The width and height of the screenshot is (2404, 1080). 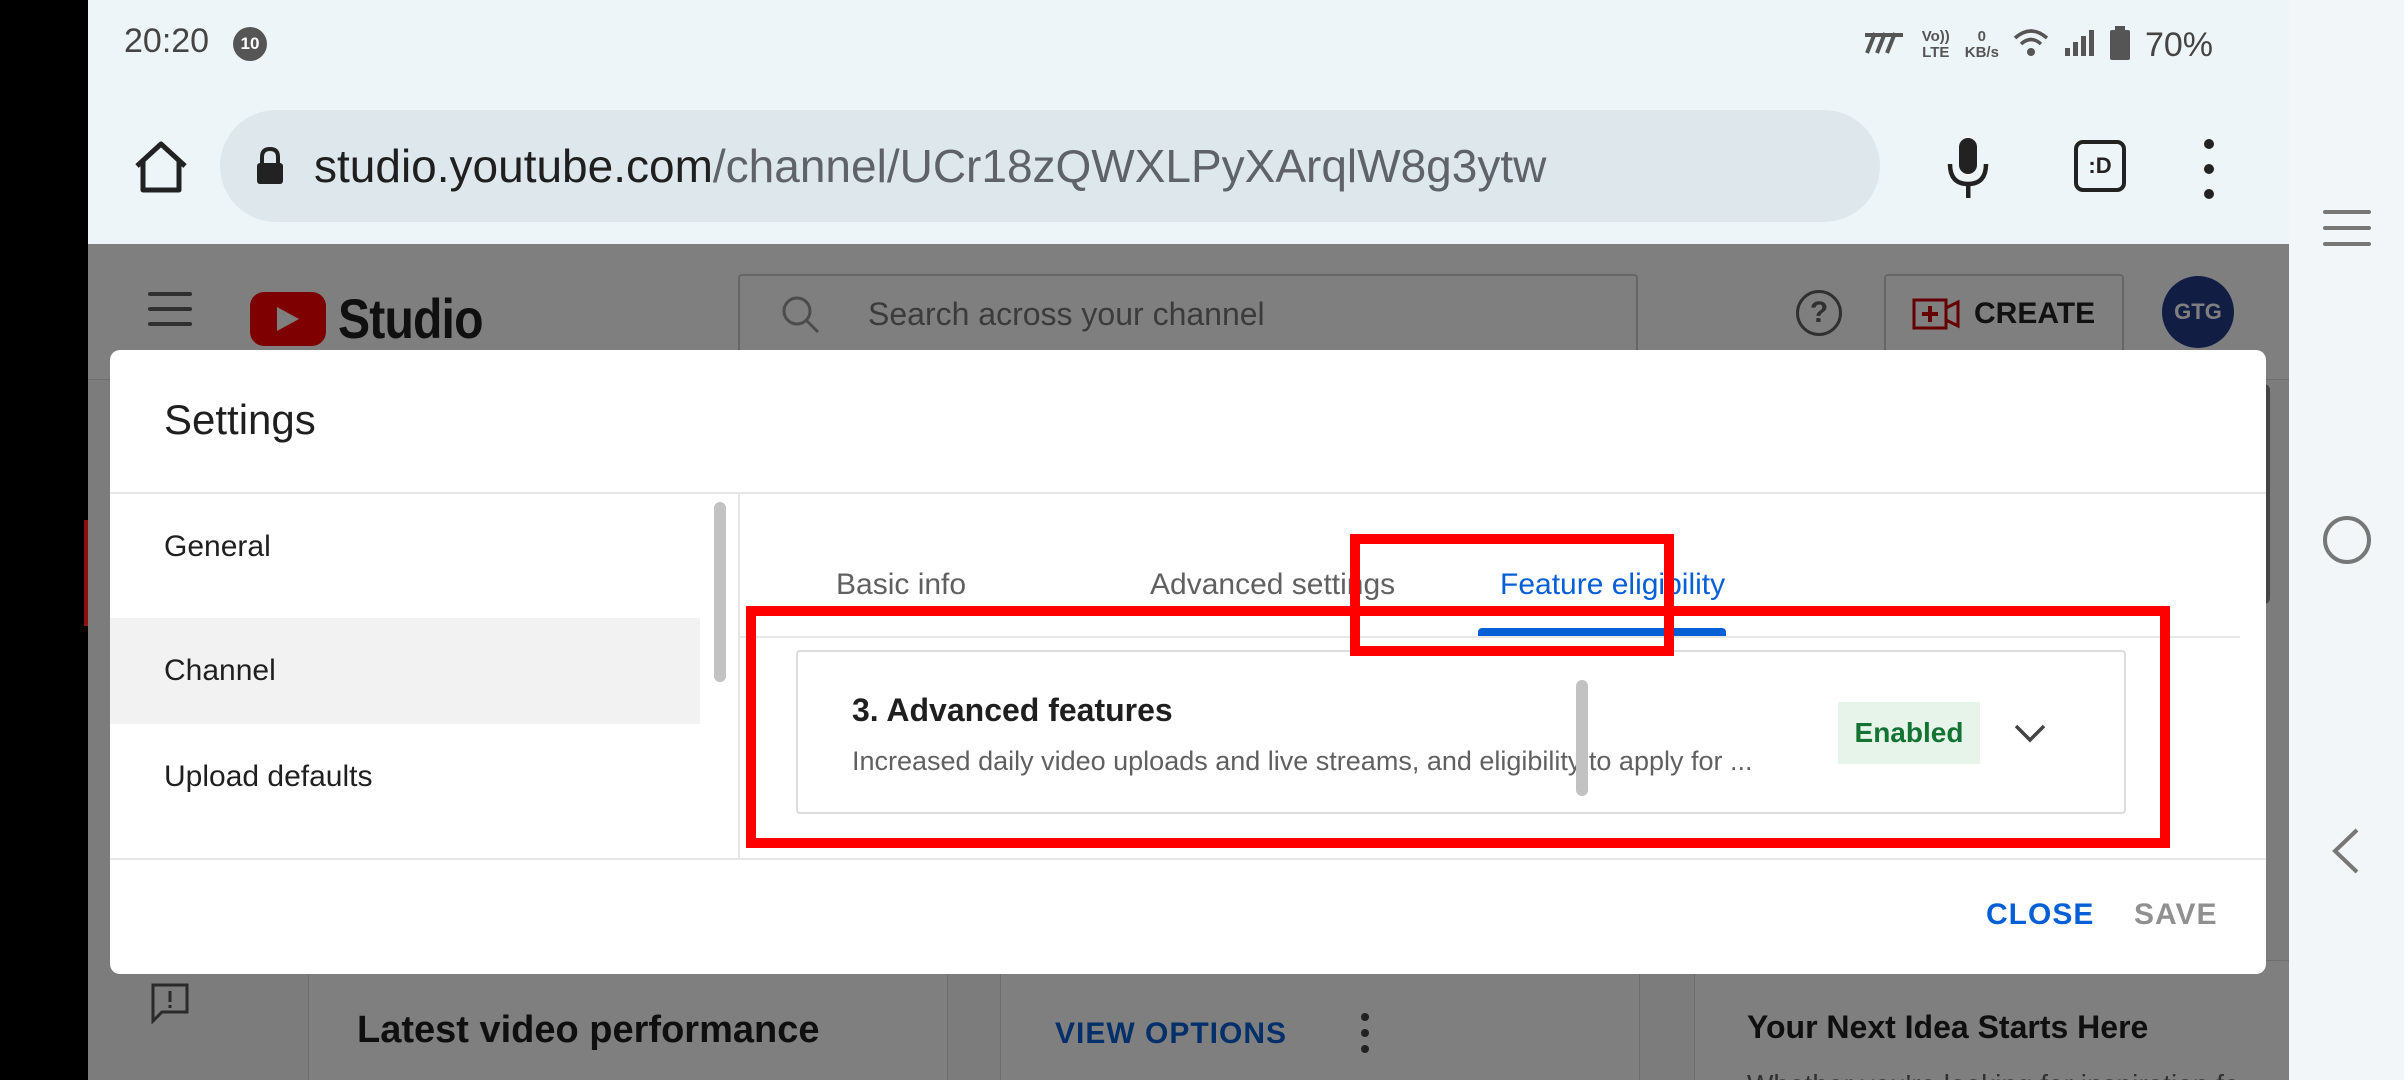 What do you see at coordinates (2209, 169) in the screenshot?
I see `browser-menu-button` at bounding box center [2209, 169].